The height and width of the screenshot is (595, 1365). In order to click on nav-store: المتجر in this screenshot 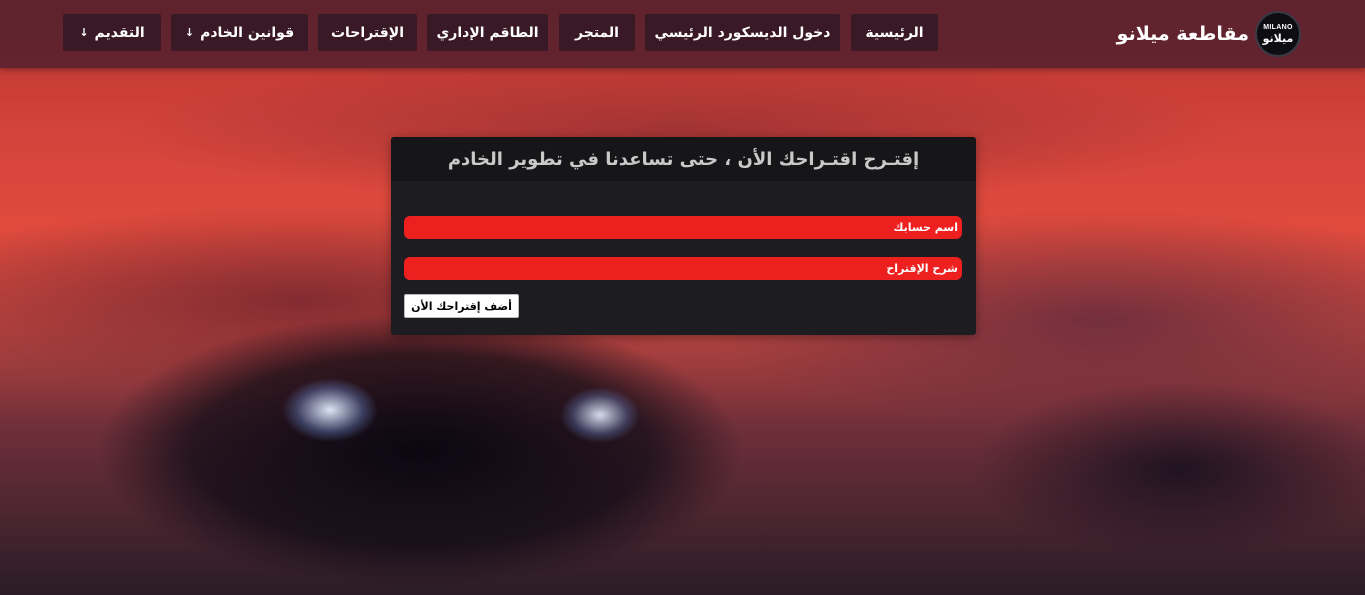, I will do `click(597, 32)`.